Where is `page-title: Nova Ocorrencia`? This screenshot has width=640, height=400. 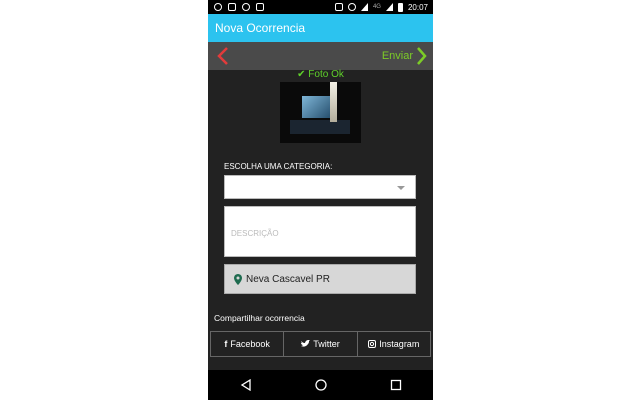
page-title: Nova Ocorrencia is located at coordinates (260, 28).